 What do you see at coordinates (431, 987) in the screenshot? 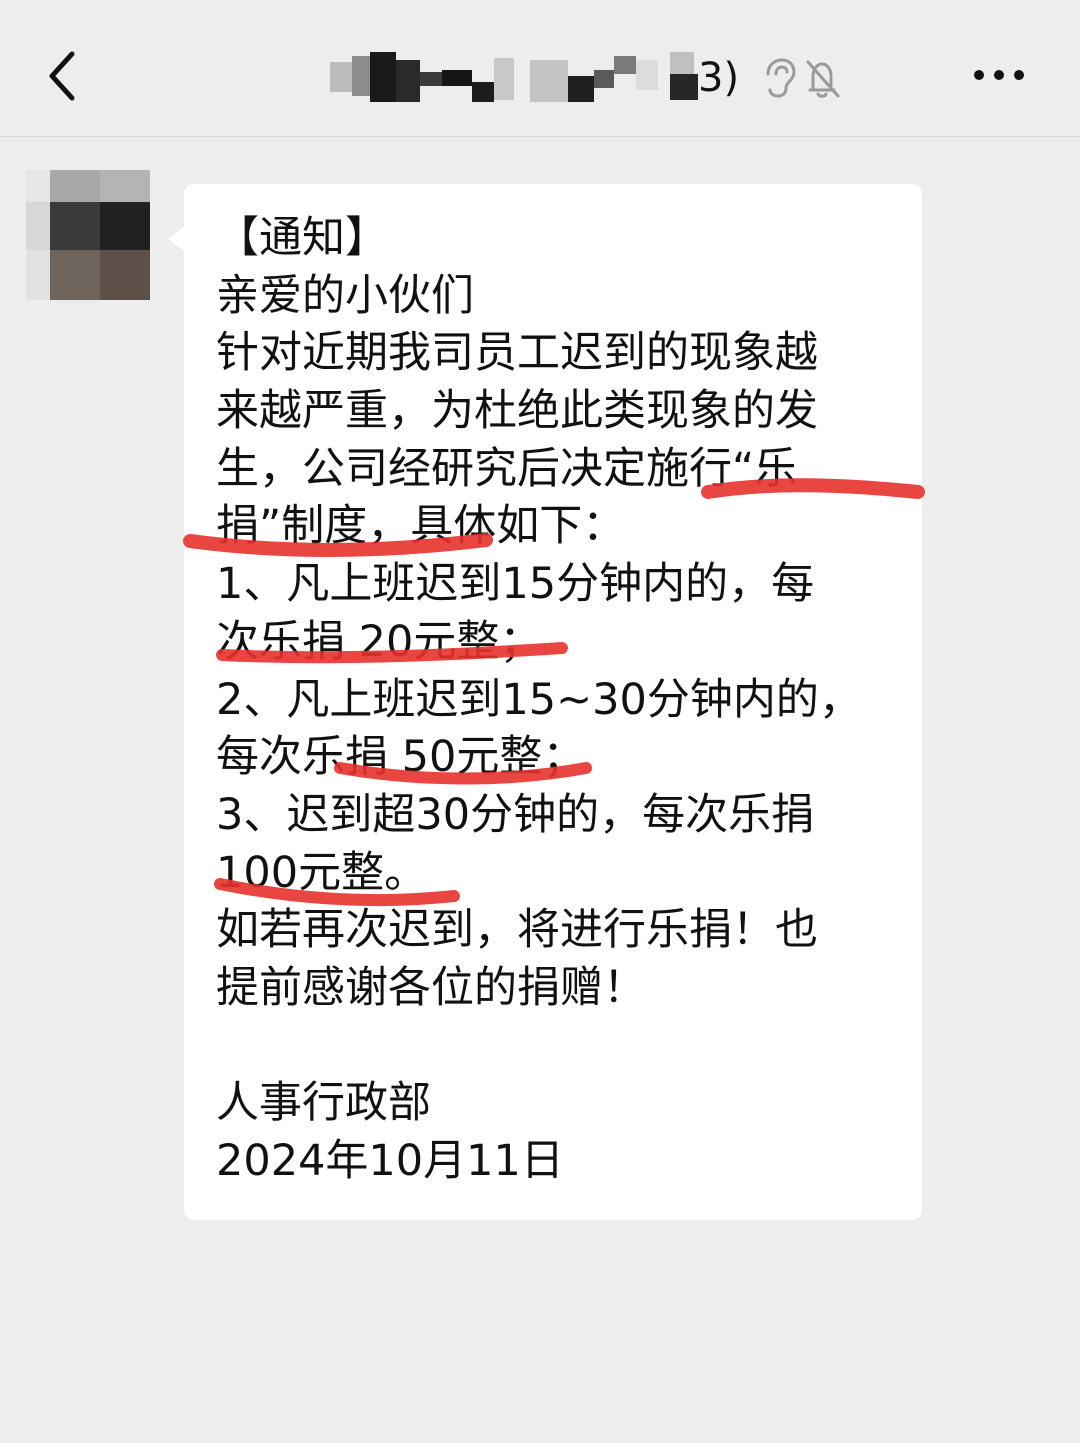
I see `message-line: 提前感谢各位的捐赠！` at bounding box center [431, 987].